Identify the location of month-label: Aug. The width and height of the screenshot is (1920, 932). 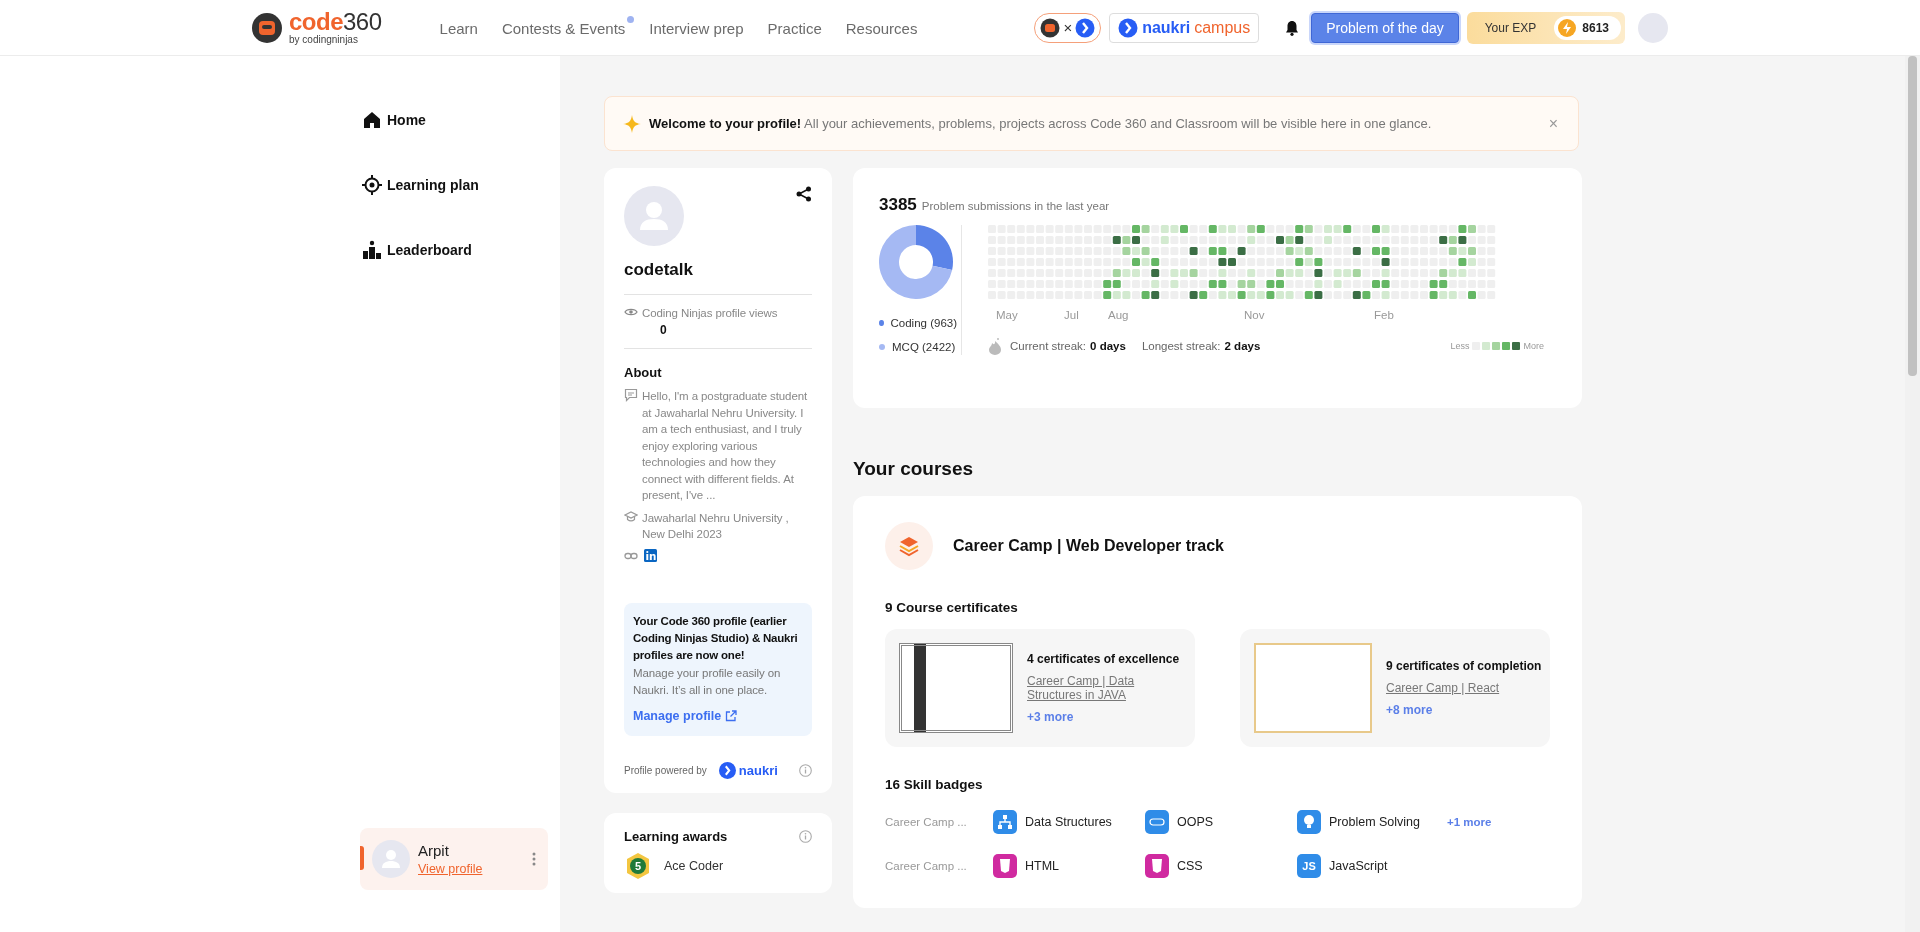
(1118, 315).